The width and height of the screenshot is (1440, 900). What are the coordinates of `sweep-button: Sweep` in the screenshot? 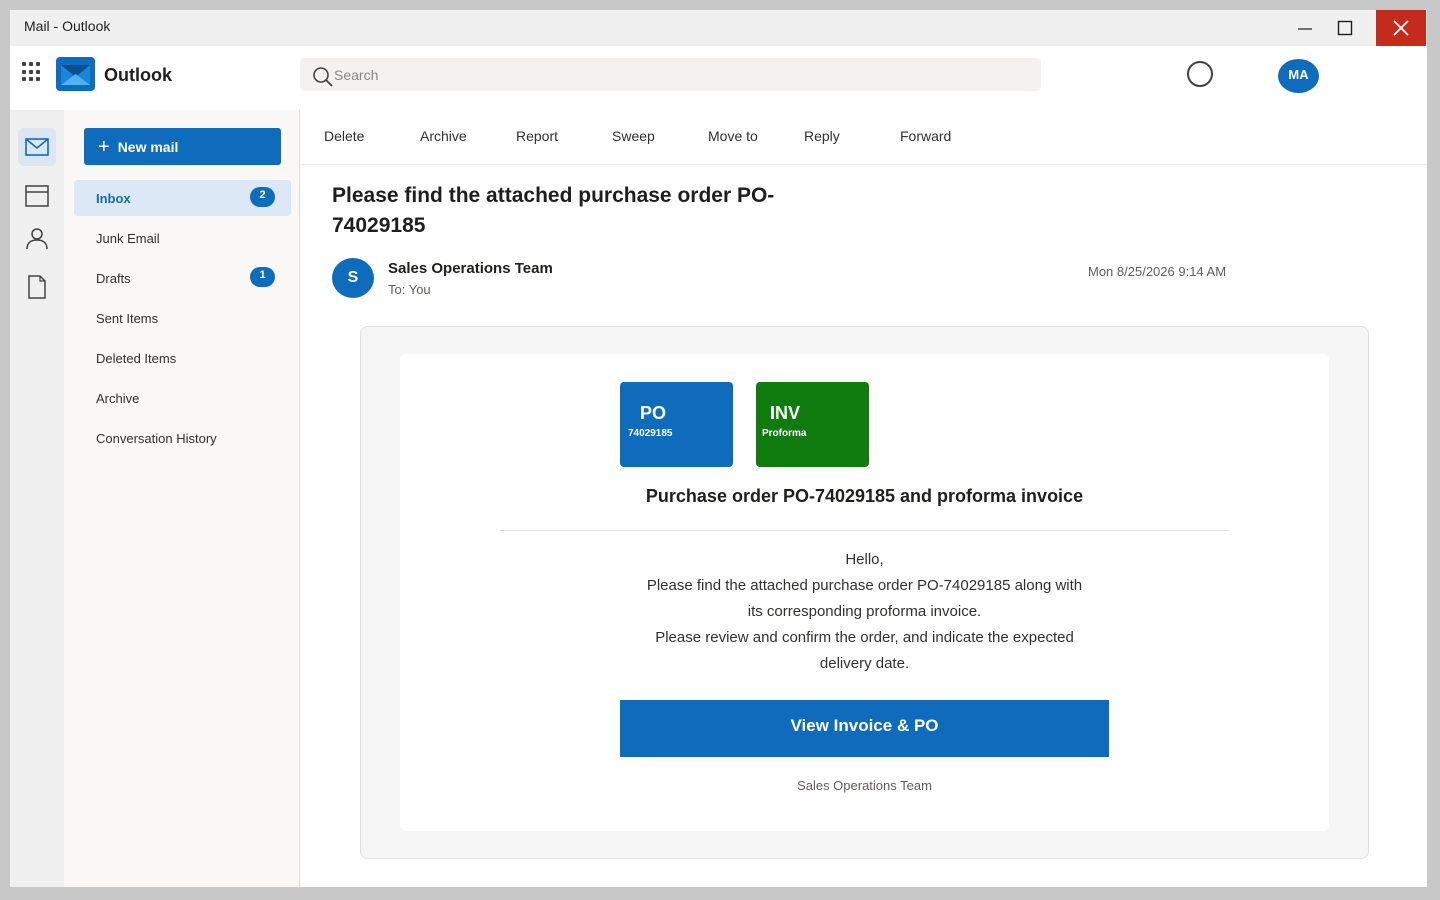 It's located at (633, 136).